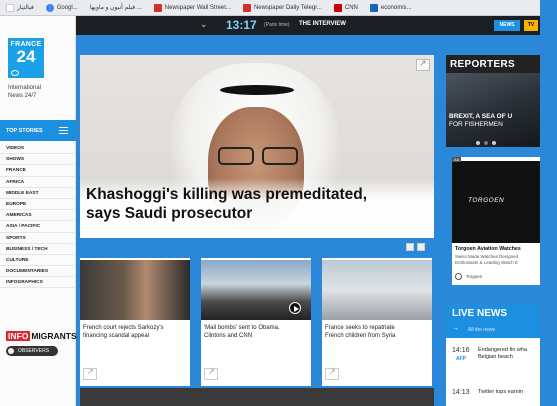  Describe the element at coordinates (38, 261) in the screenshot. I see `nav-culture: CULTURE` at that location.